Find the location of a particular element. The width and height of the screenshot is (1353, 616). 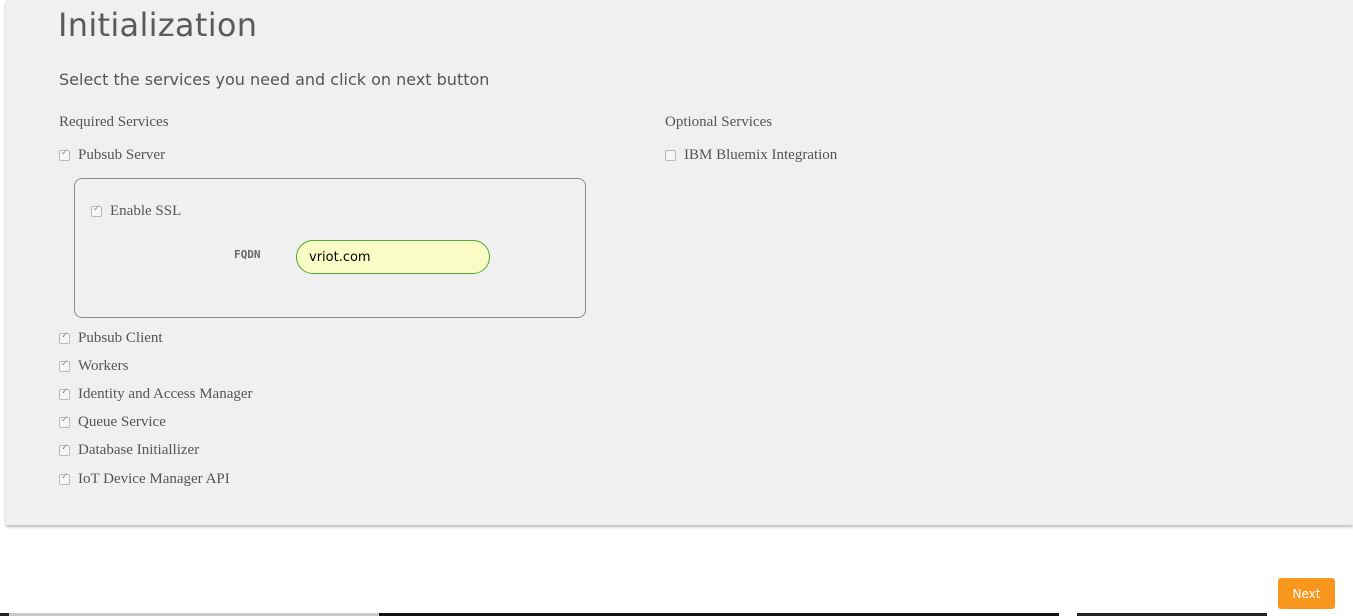

enable-ssl-checkbox is located at coordinates (96, 210).